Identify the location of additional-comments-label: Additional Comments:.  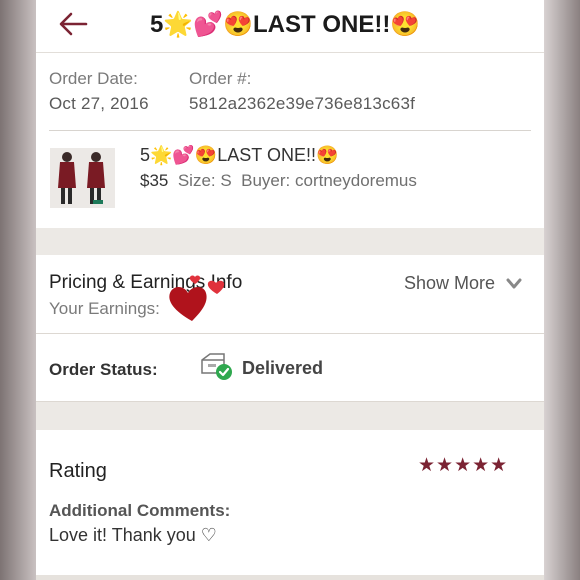
(140, 510).